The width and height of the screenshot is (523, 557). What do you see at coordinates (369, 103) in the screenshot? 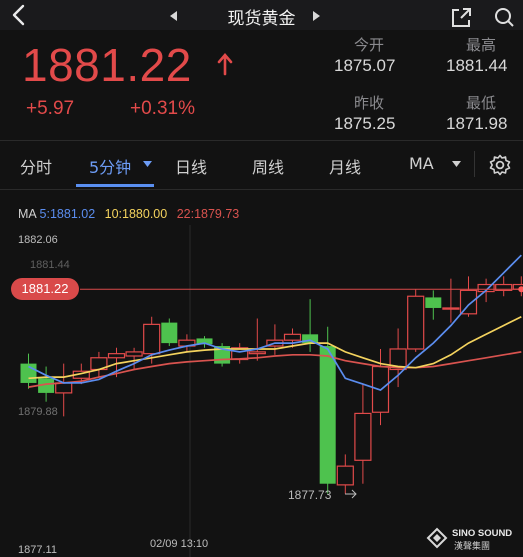
I see `prev-close-label: 昨收` at bounding box center [369, 103].